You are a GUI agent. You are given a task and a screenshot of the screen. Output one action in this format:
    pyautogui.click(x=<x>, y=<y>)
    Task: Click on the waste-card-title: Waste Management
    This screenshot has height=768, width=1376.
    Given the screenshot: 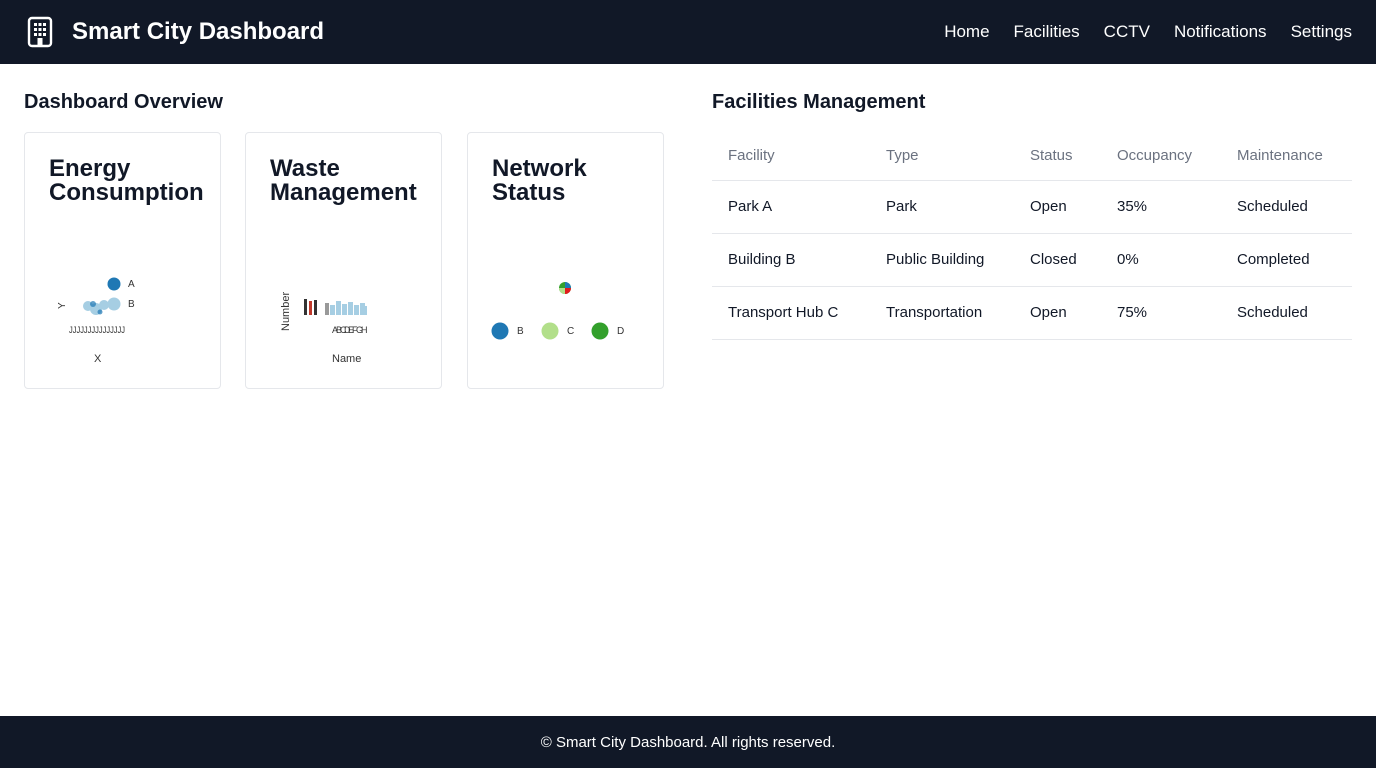 What is the action you would take?
    pyautogui.click(x=343, y=180)
    